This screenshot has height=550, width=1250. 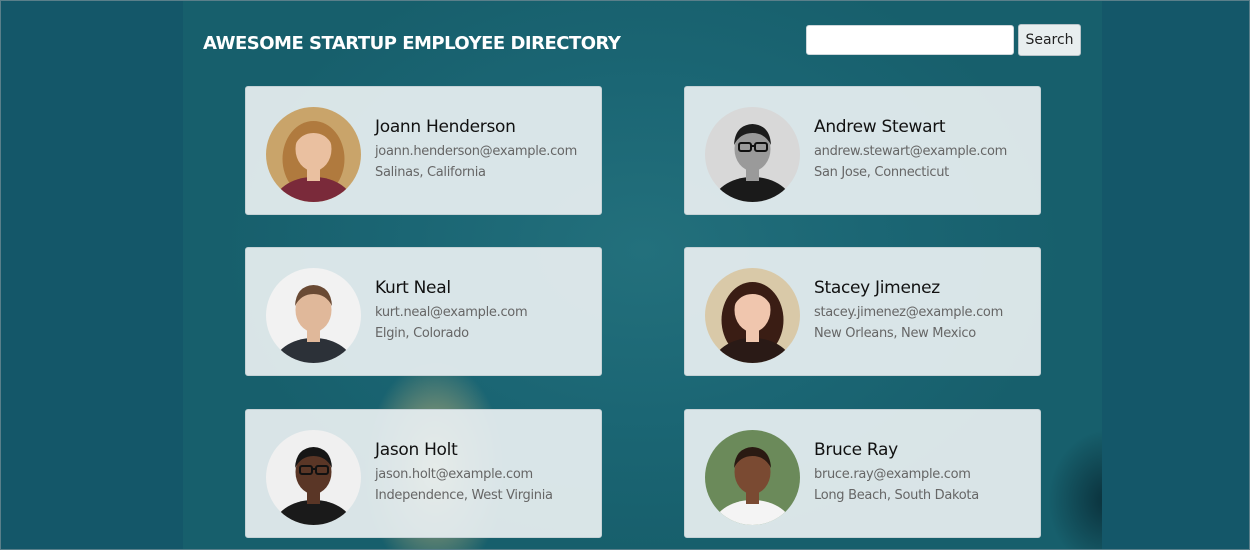 What do you see at coordinates (413, 288) in the screenshot?
I see `employee-name: Kurt Neal` at bounding box center [413, 288].